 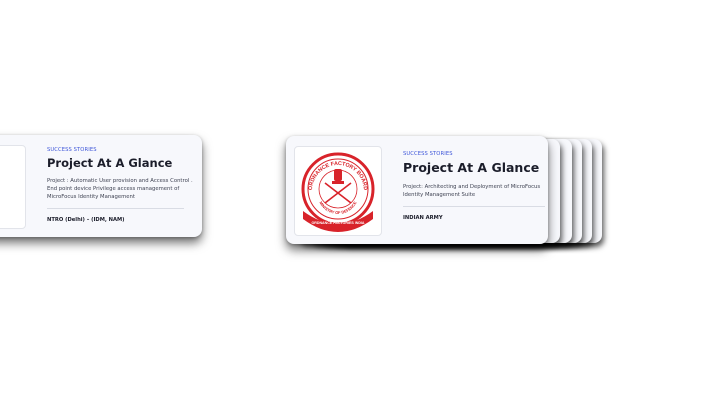 What do you see at coordinates (337, 223) in the screenshot?
I see `svg-text: ORDNANCE FACTORIES INDIA` at bounding box center [337, 223].